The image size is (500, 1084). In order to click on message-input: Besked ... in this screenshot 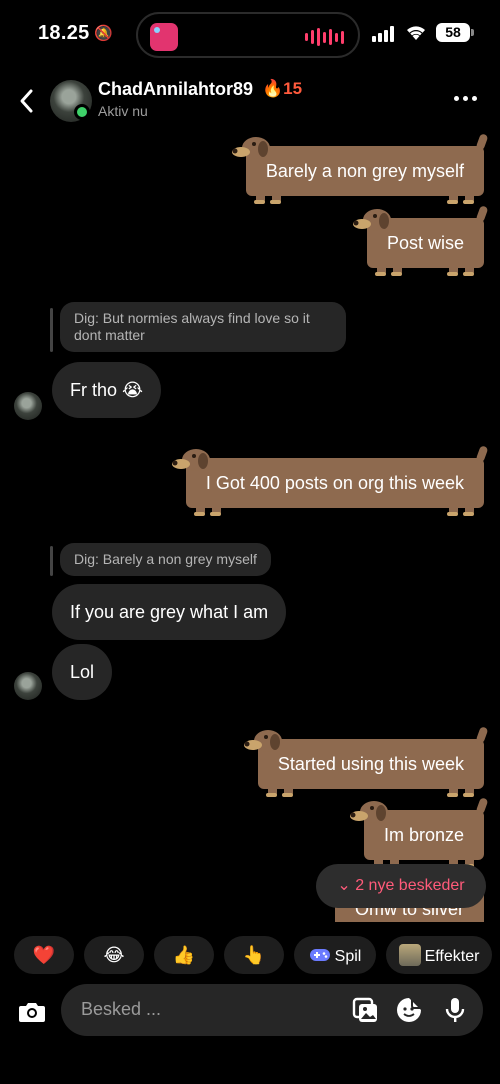, I will do `click(272, 1010)`.